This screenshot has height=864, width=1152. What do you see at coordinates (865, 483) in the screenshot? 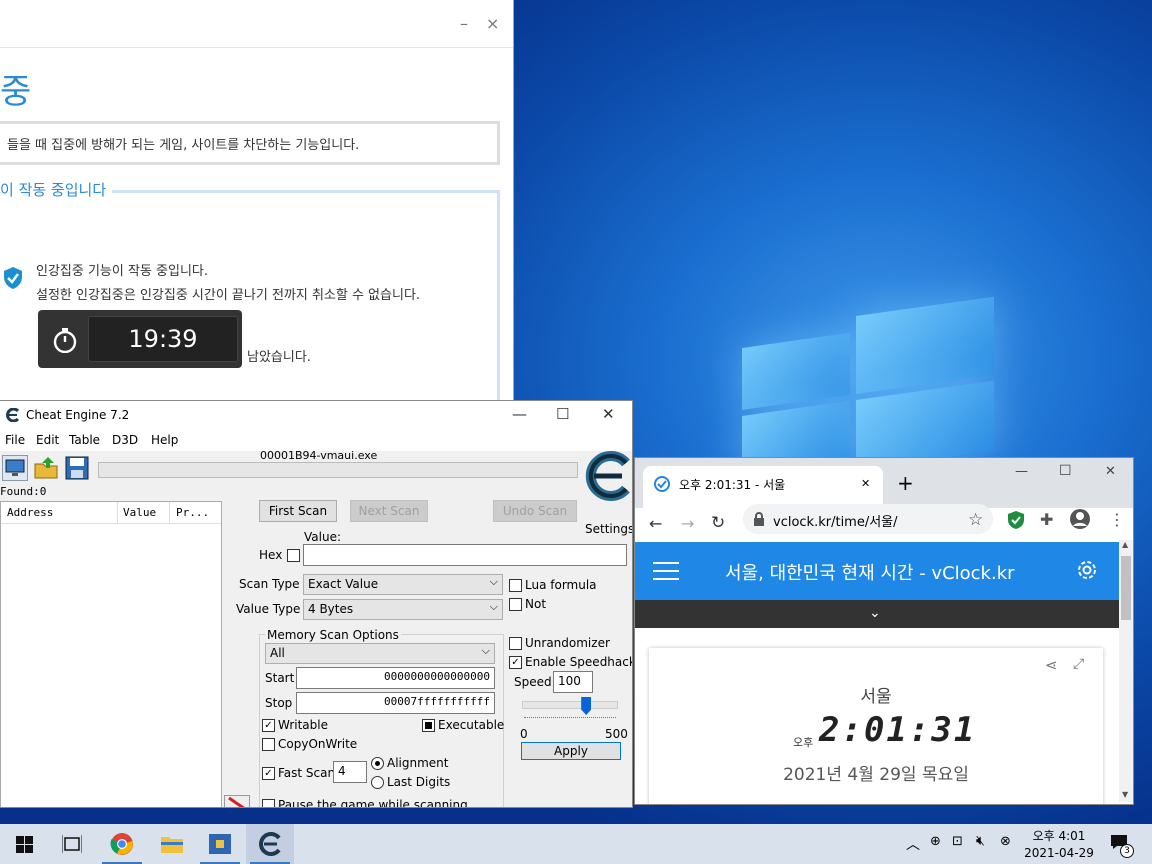
I see `chrome-tab-close-button: ✕` at bounding box center [865, 483].